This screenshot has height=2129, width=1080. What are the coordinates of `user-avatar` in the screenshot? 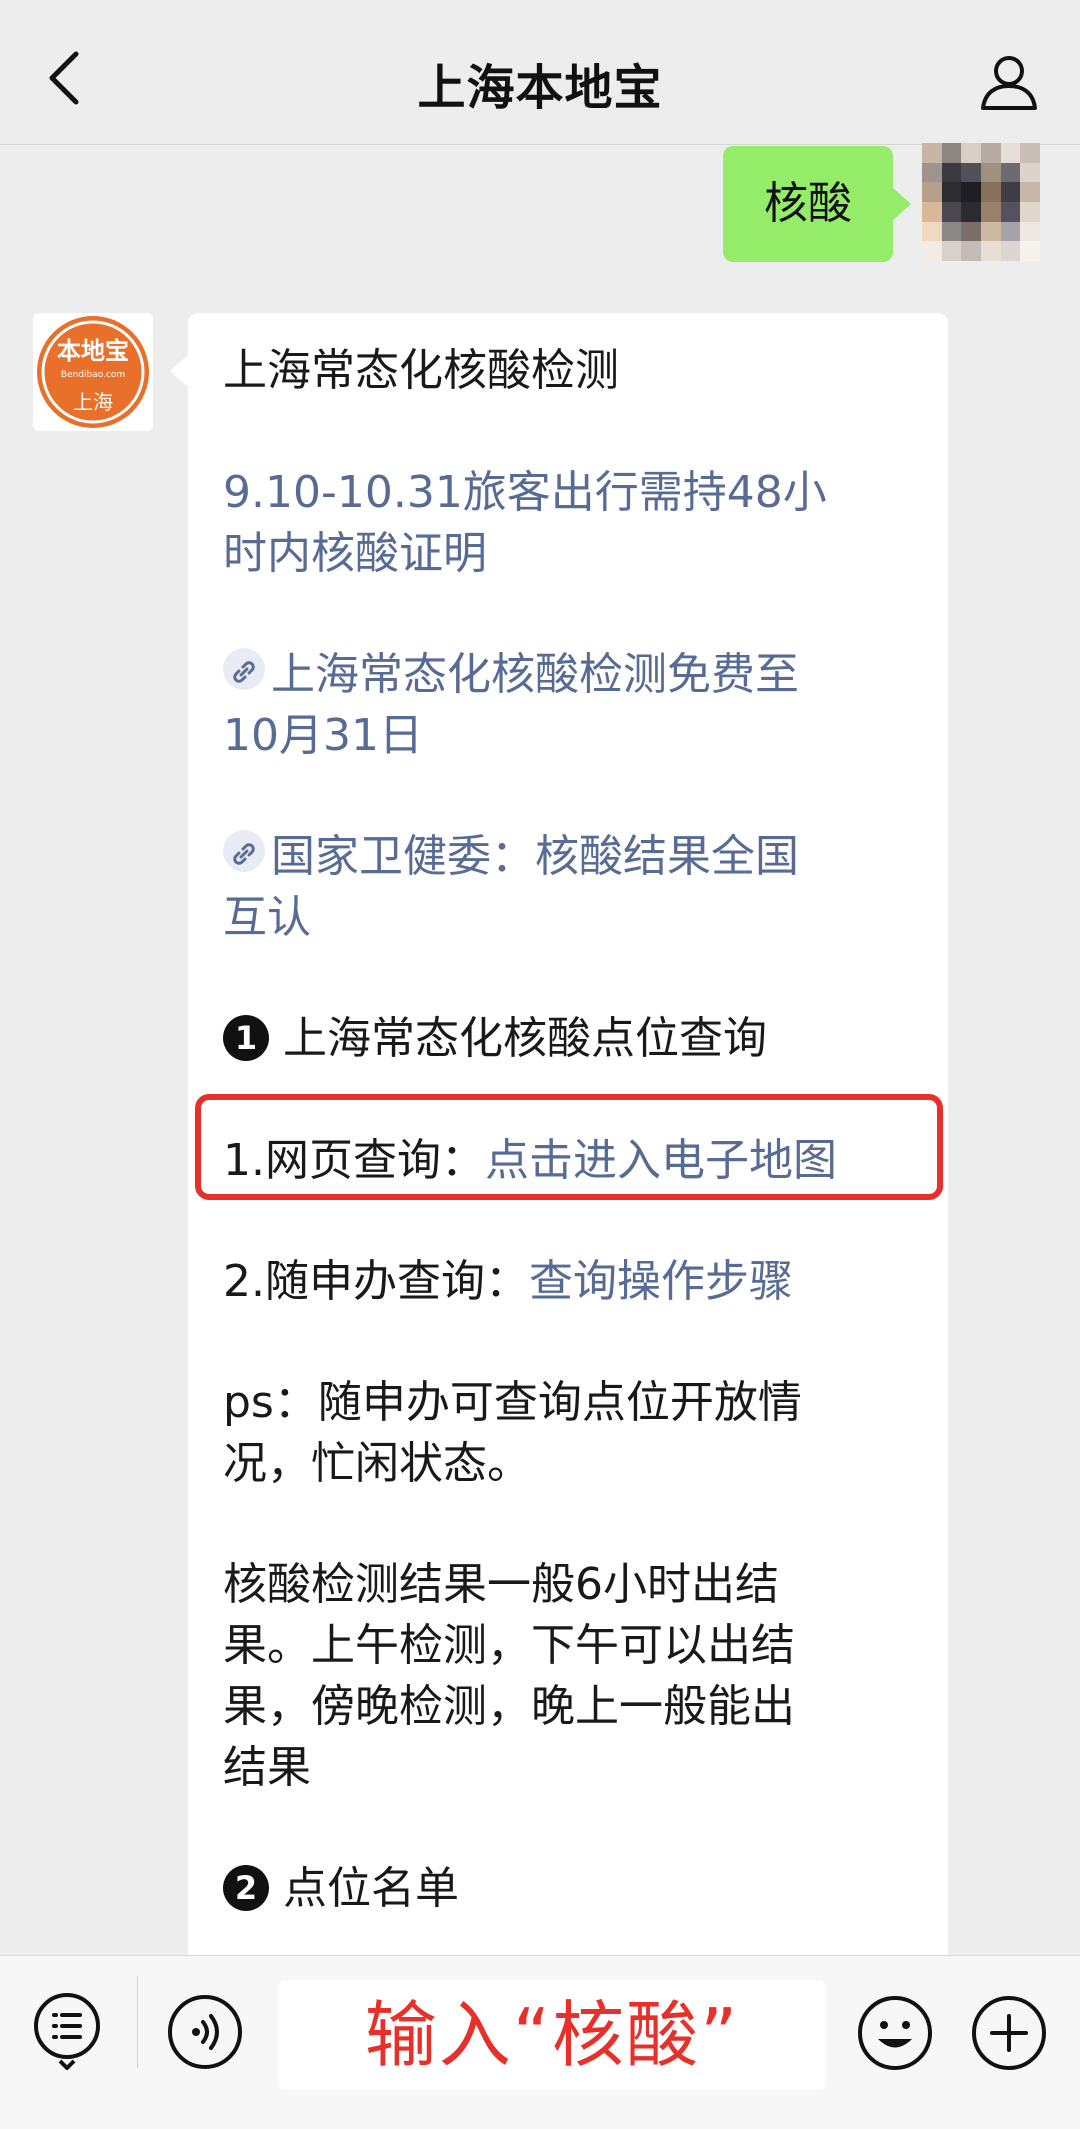 It's located at (981, 202).